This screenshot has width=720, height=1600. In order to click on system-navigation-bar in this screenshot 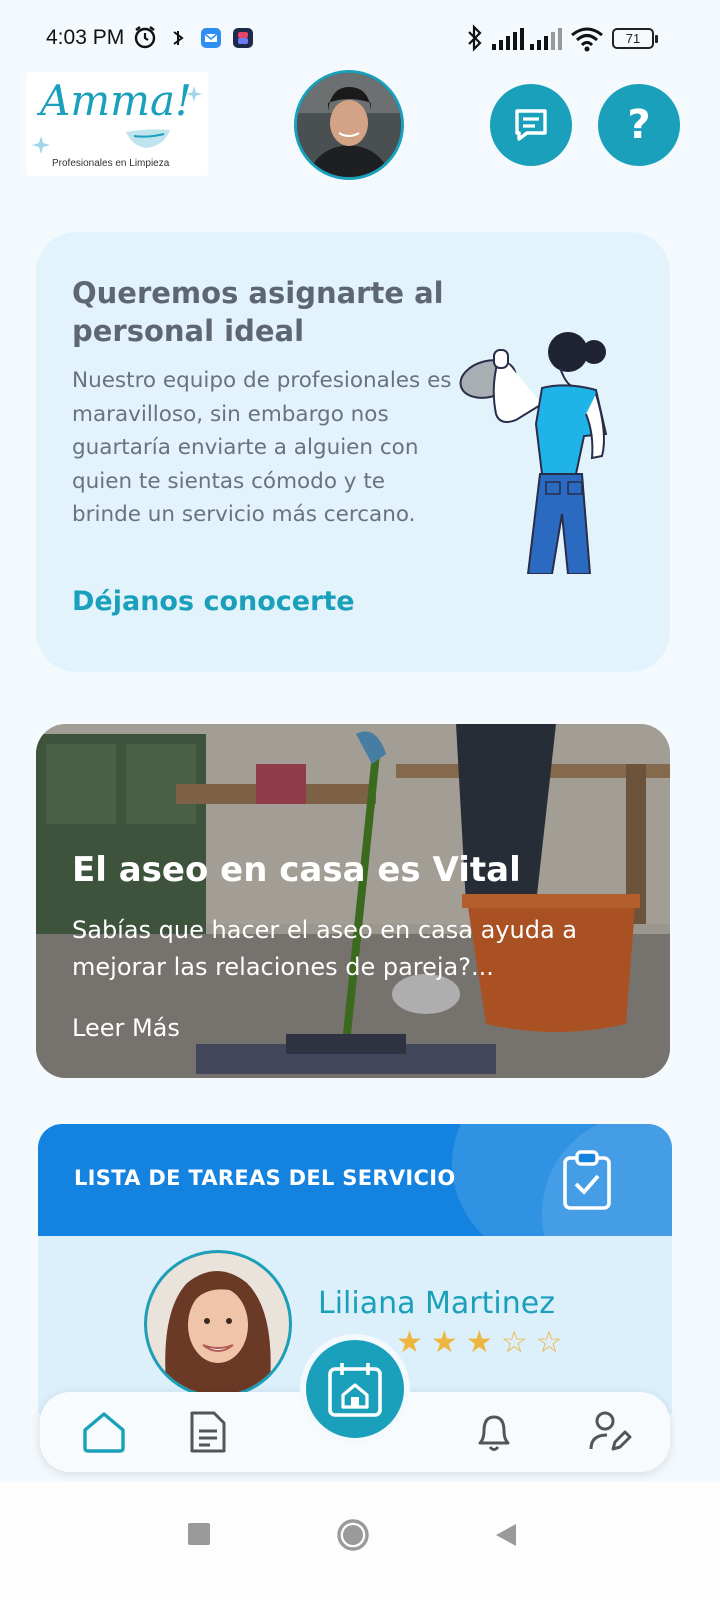, I will do `click(360, 1541)`.